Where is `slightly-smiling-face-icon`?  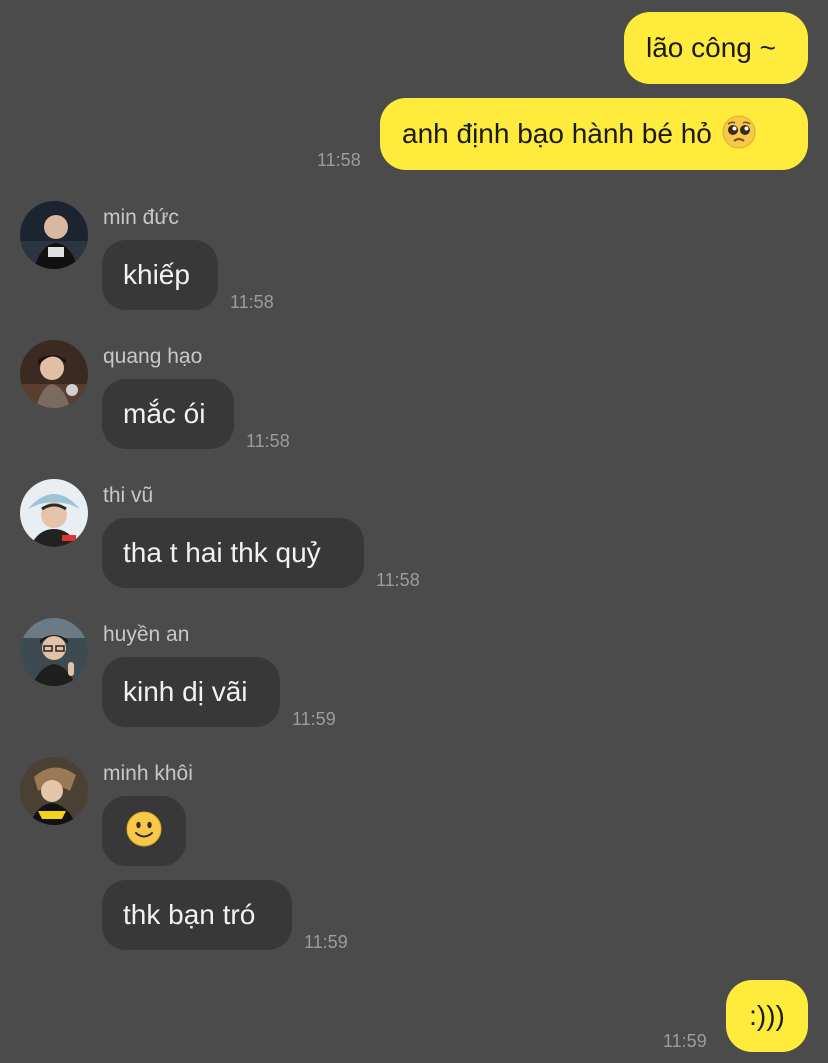
slightly-smiling-face-icon is located at coordinates (144, 831).